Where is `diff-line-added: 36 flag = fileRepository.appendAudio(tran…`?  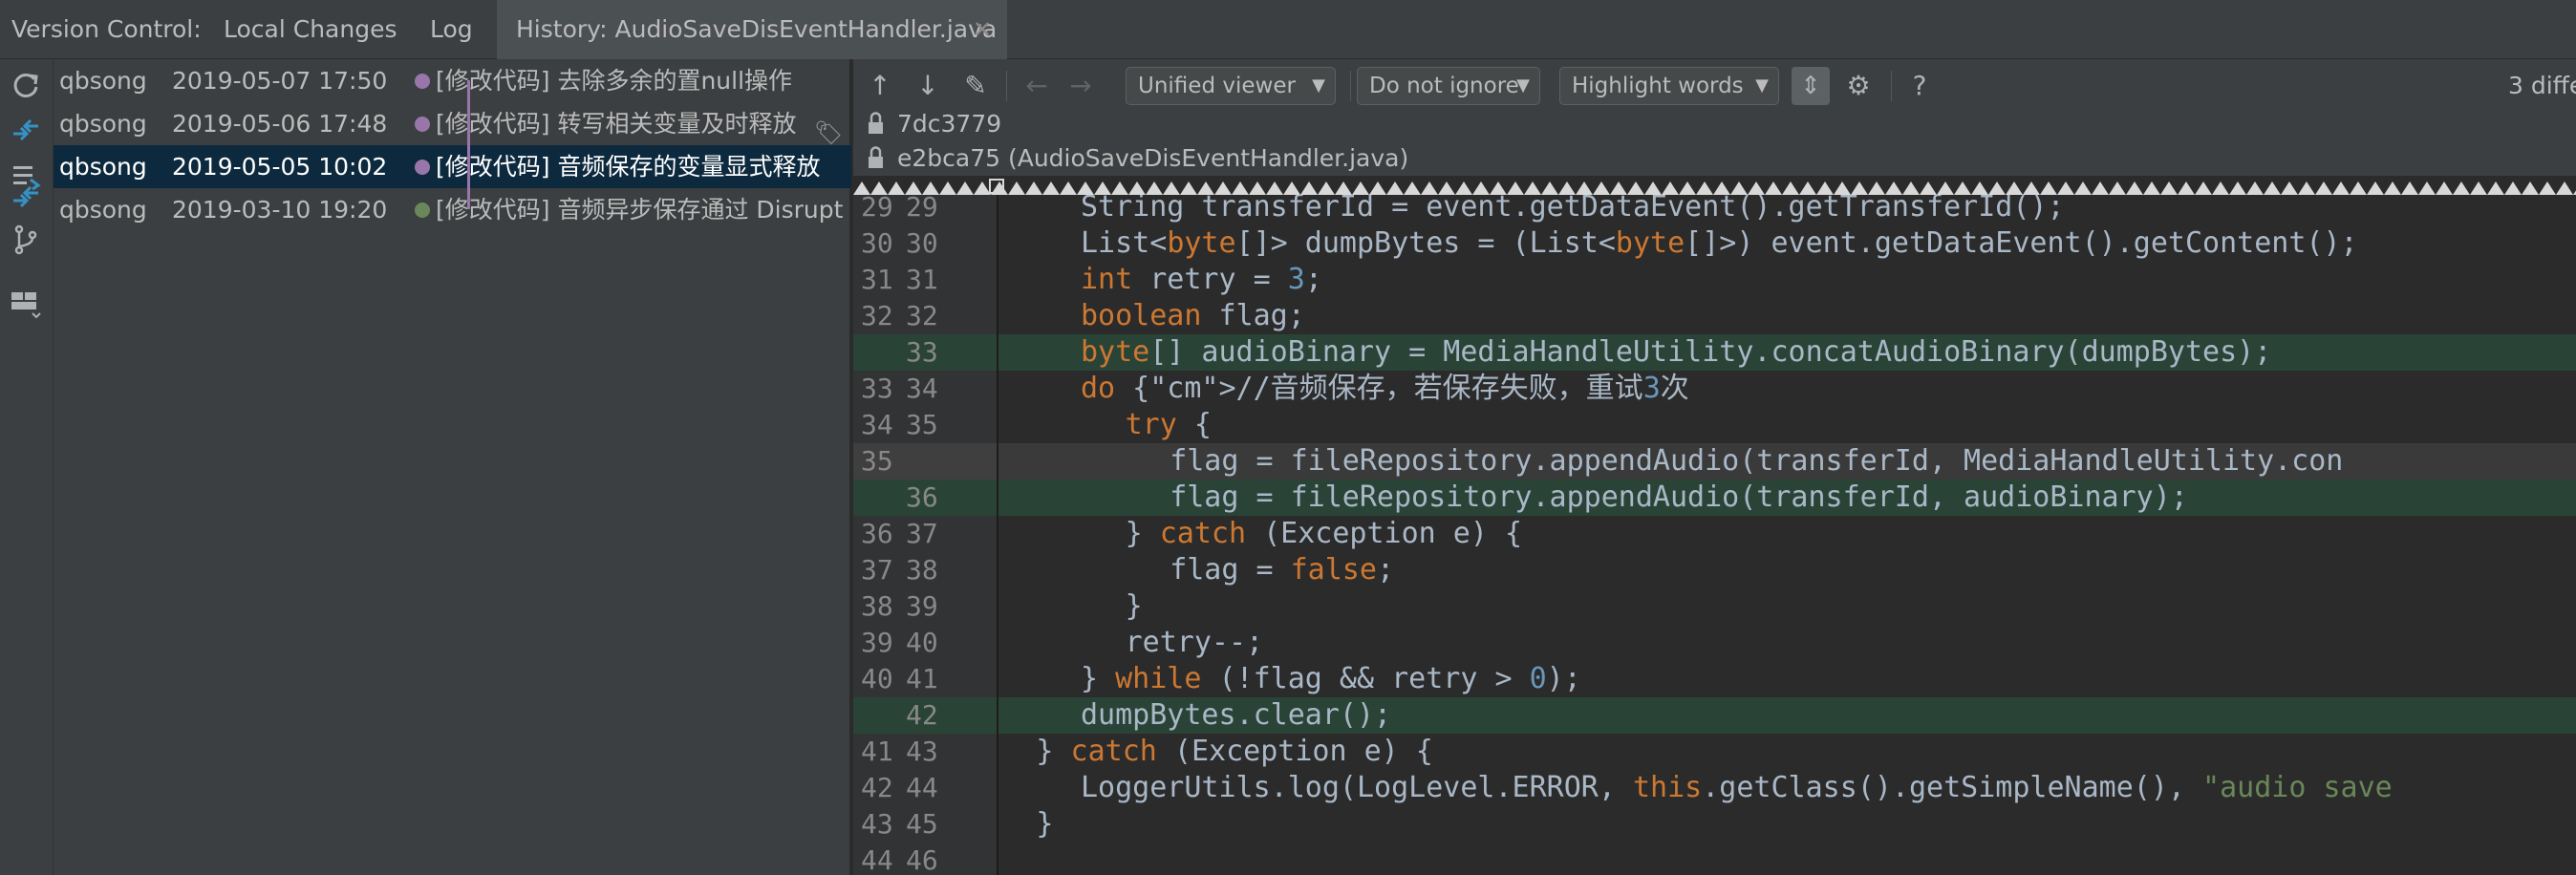 diff-line-added: 36 flag = fileRepository.appendAudio(tran… is located at coordinates (1714, 498).